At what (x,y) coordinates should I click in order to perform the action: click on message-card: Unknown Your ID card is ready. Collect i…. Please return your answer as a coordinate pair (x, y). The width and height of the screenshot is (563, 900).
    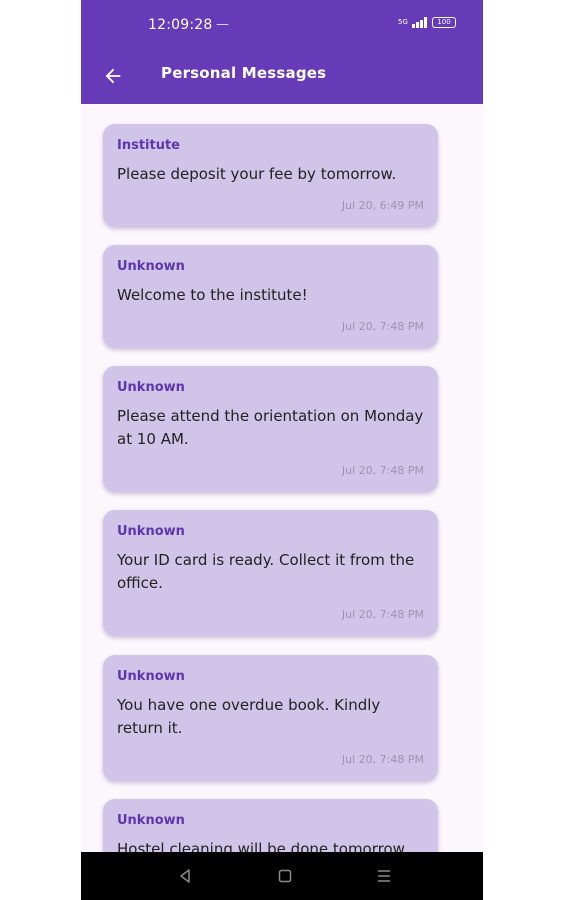
    Looking at the image, I should click on (270, 573).